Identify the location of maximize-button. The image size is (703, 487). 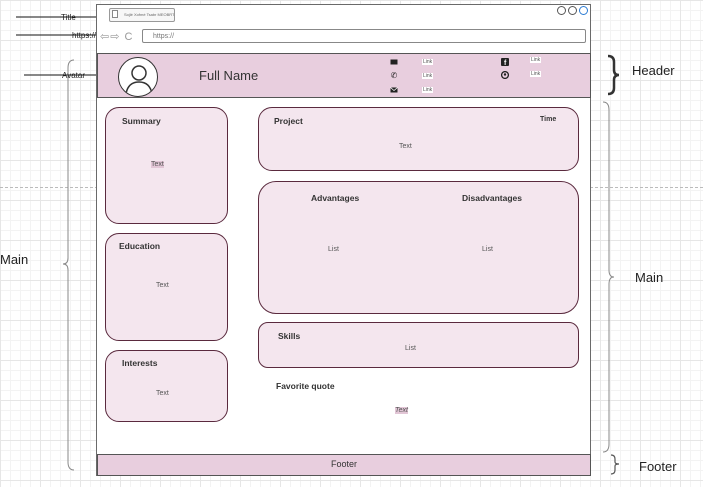
(572, 10).